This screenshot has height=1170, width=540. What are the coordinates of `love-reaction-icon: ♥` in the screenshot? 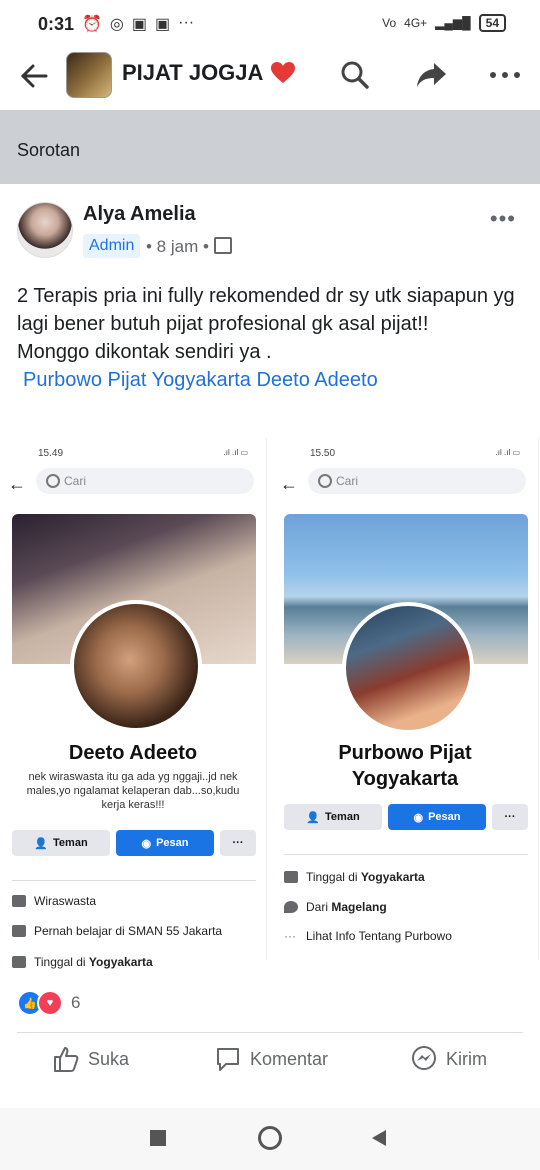 It's located at (50, 1003).